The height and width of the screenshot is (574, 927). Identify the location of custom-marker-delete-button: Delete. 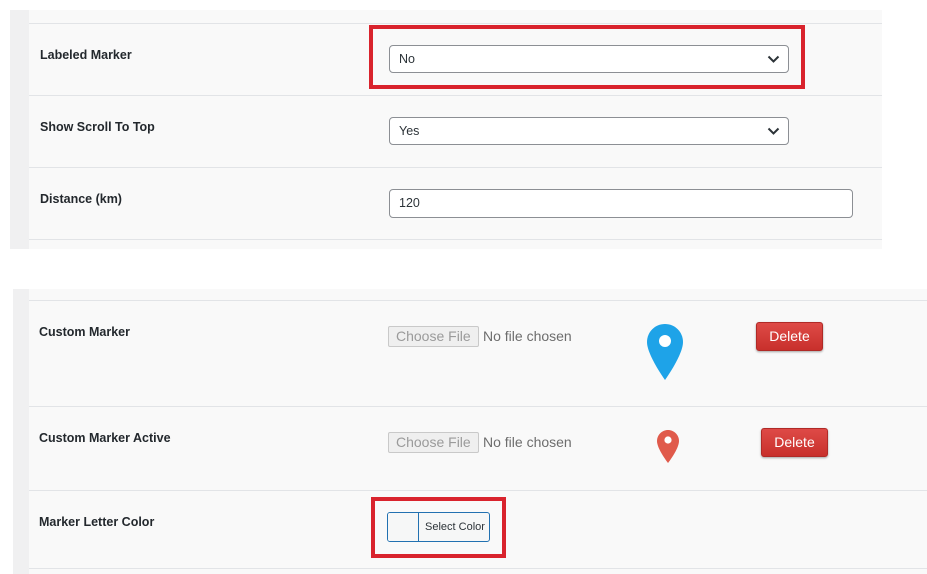
(789, 336).